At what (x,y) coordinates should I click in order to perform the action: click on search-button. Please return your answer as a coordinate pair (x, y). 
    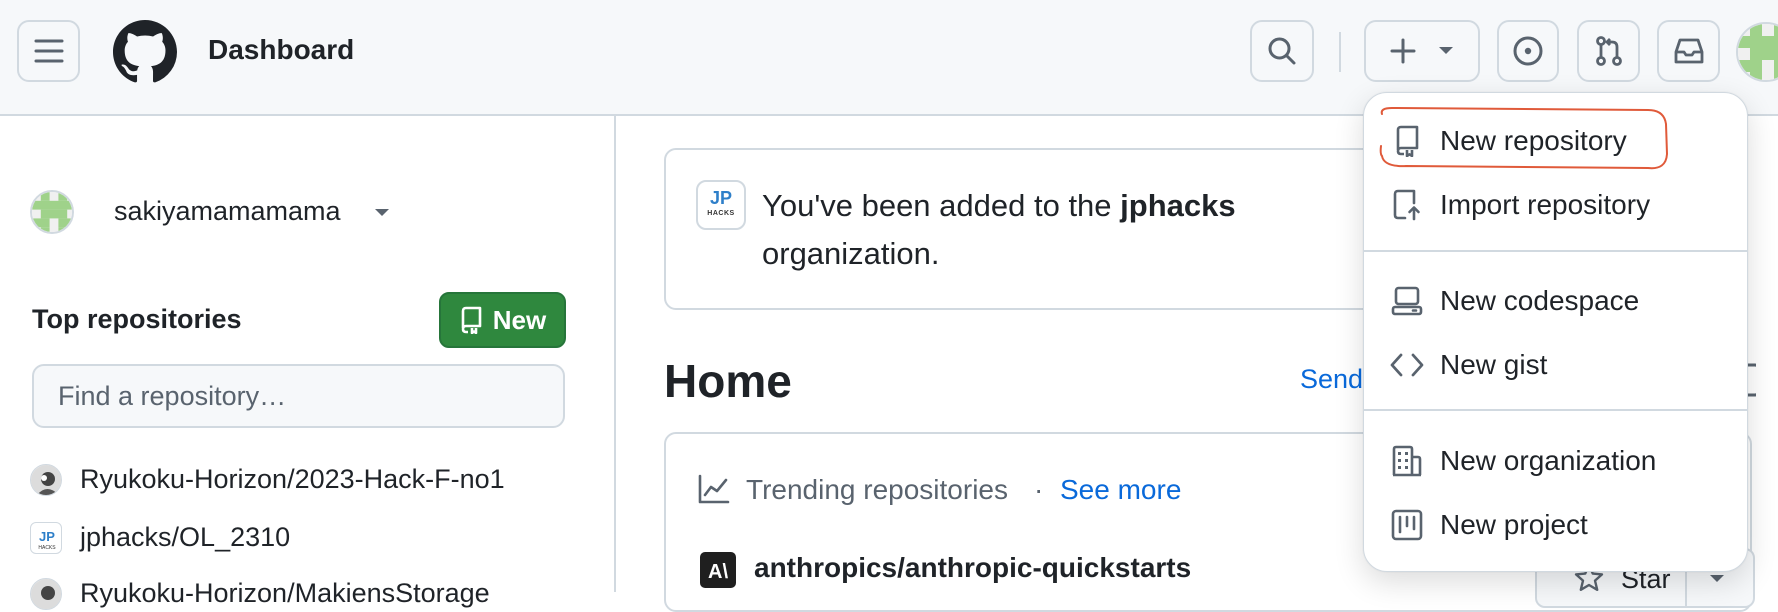
    Looking at the image, I should click on (1282, 51).